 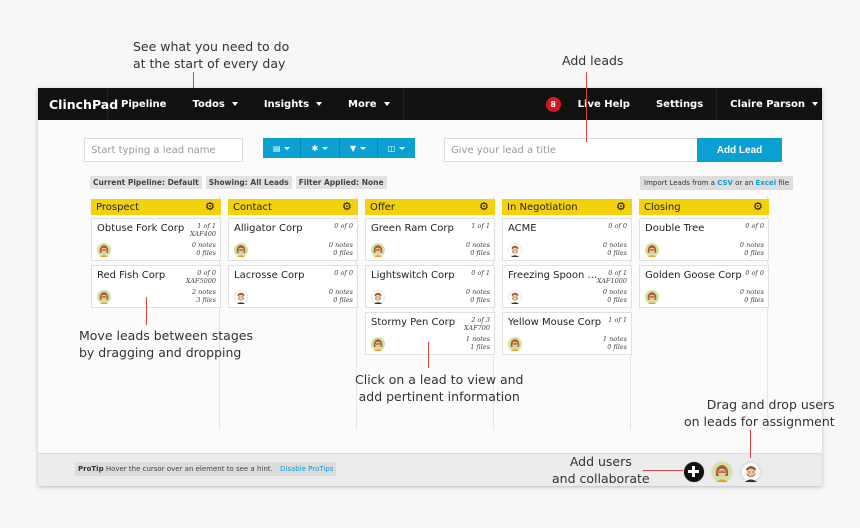 What do you see at coordinates (391, 148) in the screenshot?
I see `columns-icon: ◫` at bounding box center [391, 148].